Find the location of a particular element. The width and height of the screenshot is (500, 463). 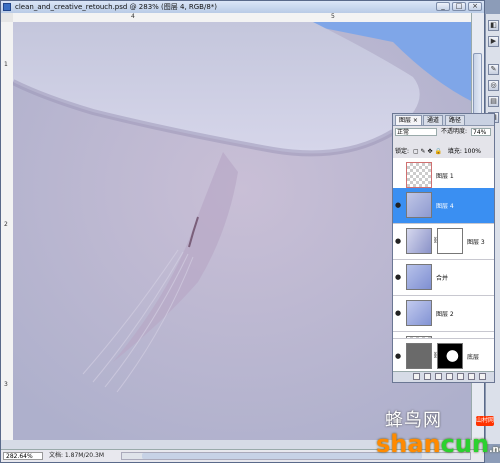

tab-paths: 路径 is located at coordinates (455, 120).